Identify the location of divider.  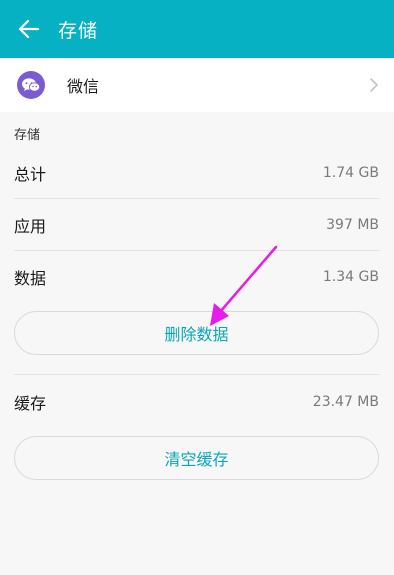
(197, 374).